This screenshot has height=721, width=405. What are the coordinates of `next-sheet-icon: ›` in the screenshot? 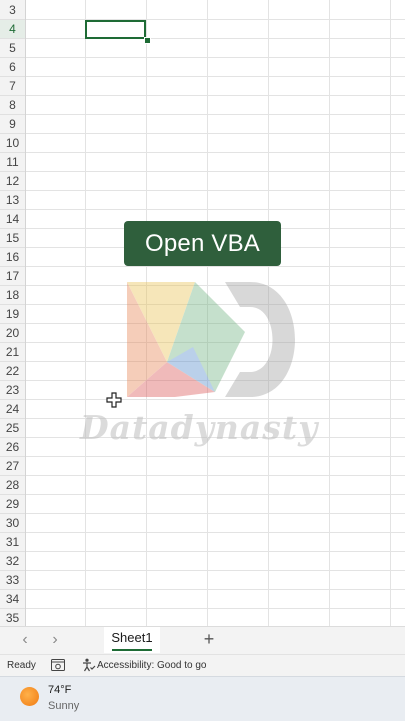 It's located at (55, 640).